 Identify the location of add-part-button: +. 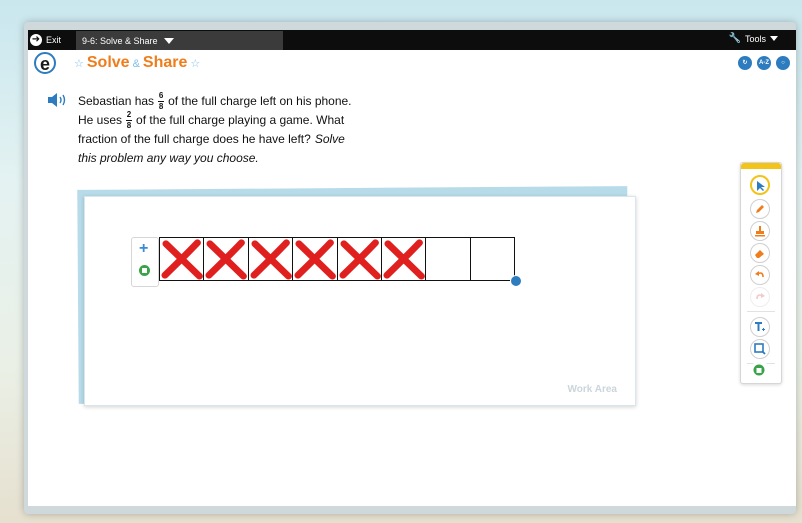
(143, 249).